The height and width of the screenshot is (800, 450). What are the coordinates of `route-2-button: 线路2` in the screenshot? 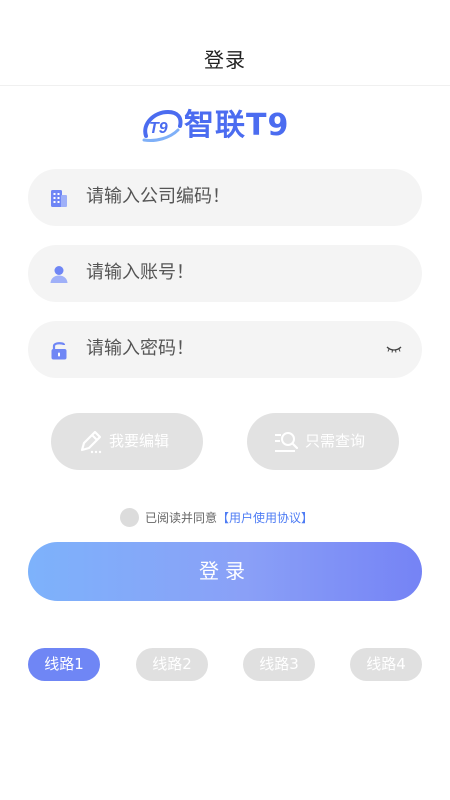 It's located at (172, 664).